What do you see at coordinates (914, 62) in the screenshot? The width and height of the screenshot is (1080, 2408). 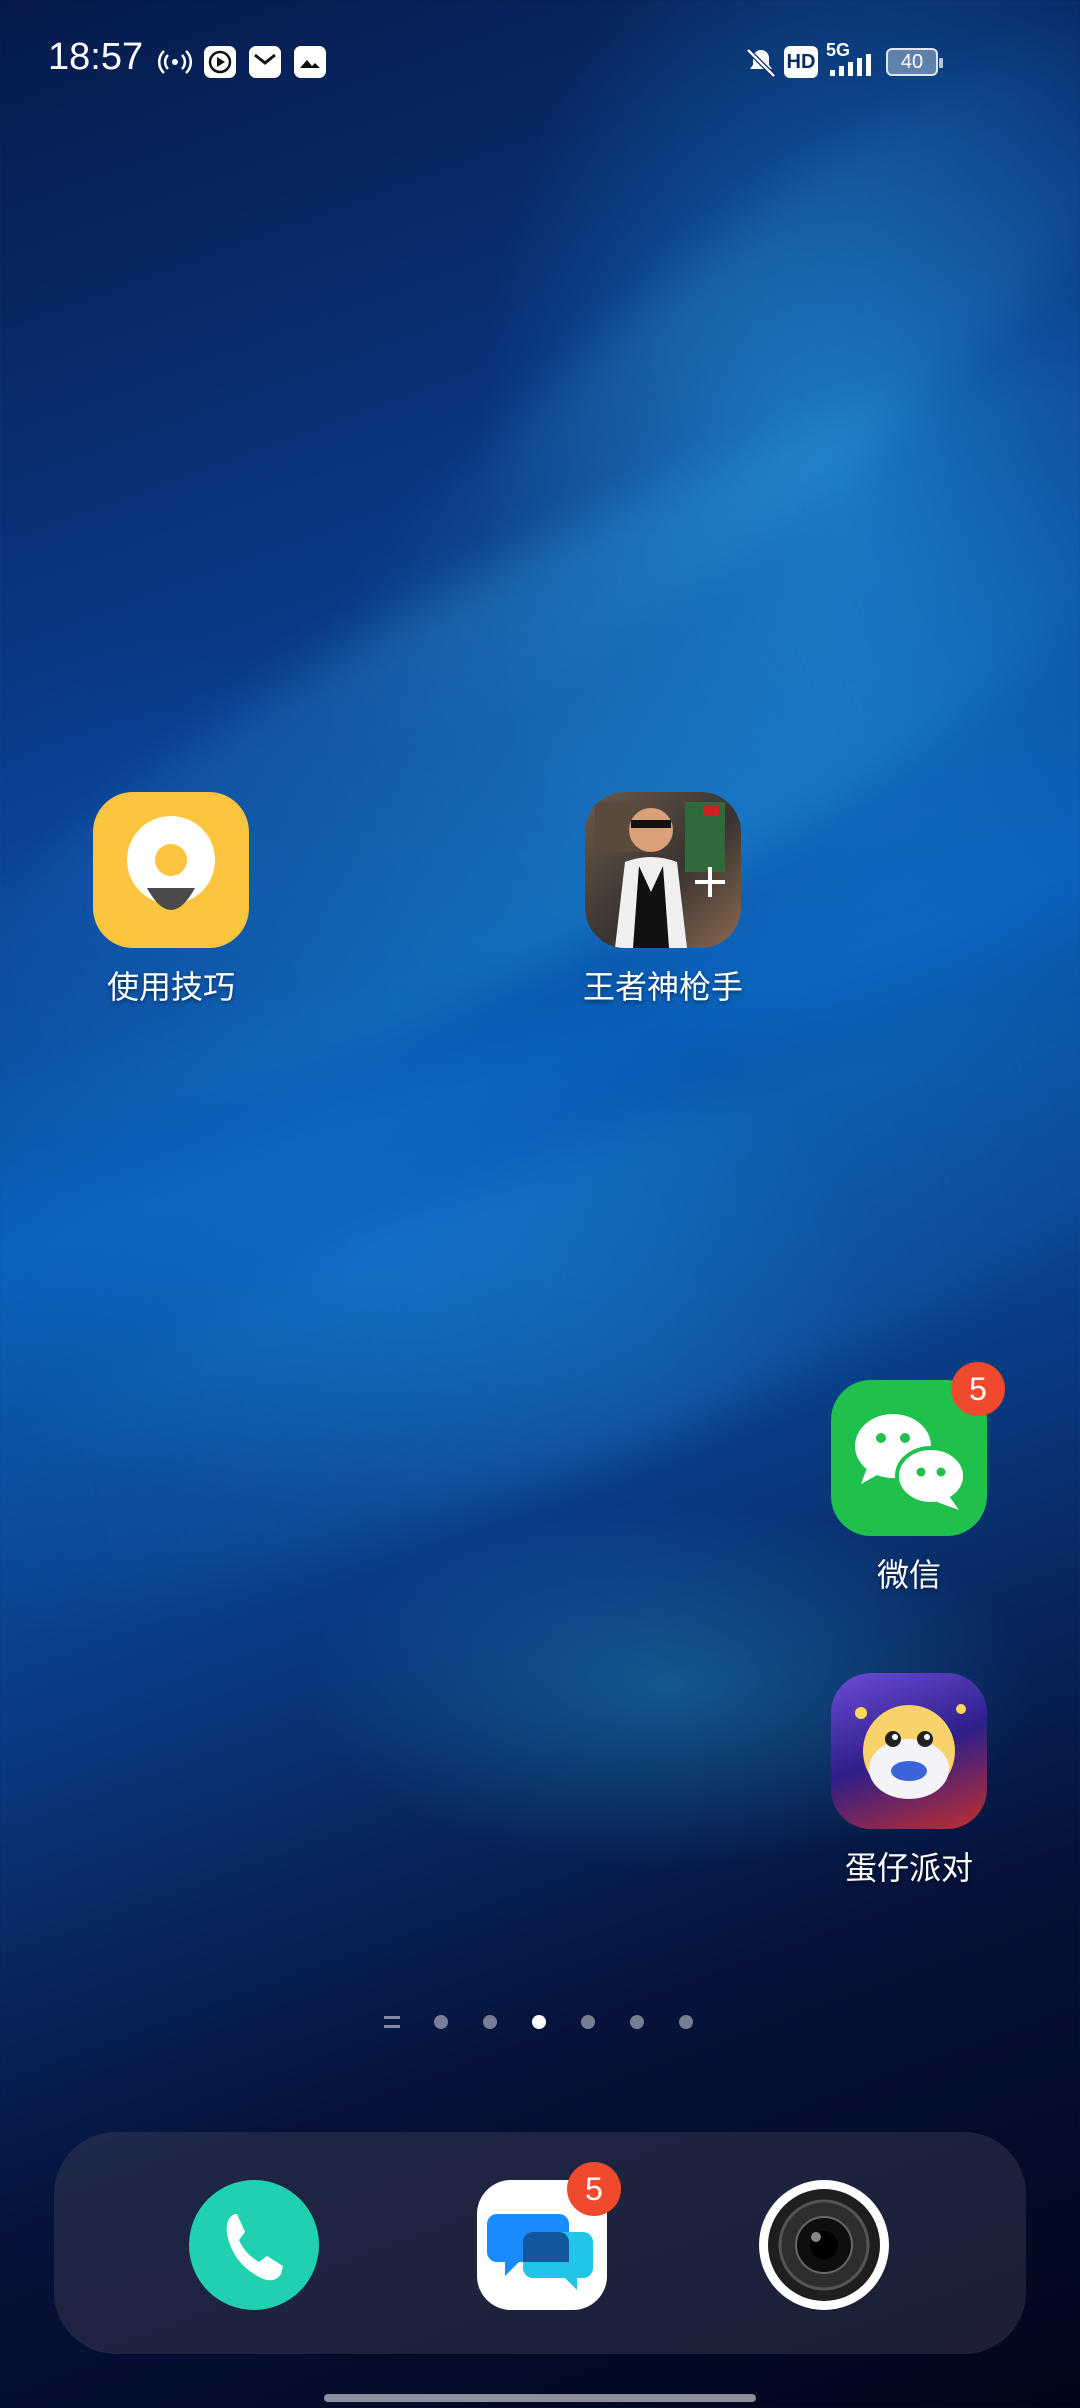 I see `battery-indicator: 40` at bounding box center [914, 62].